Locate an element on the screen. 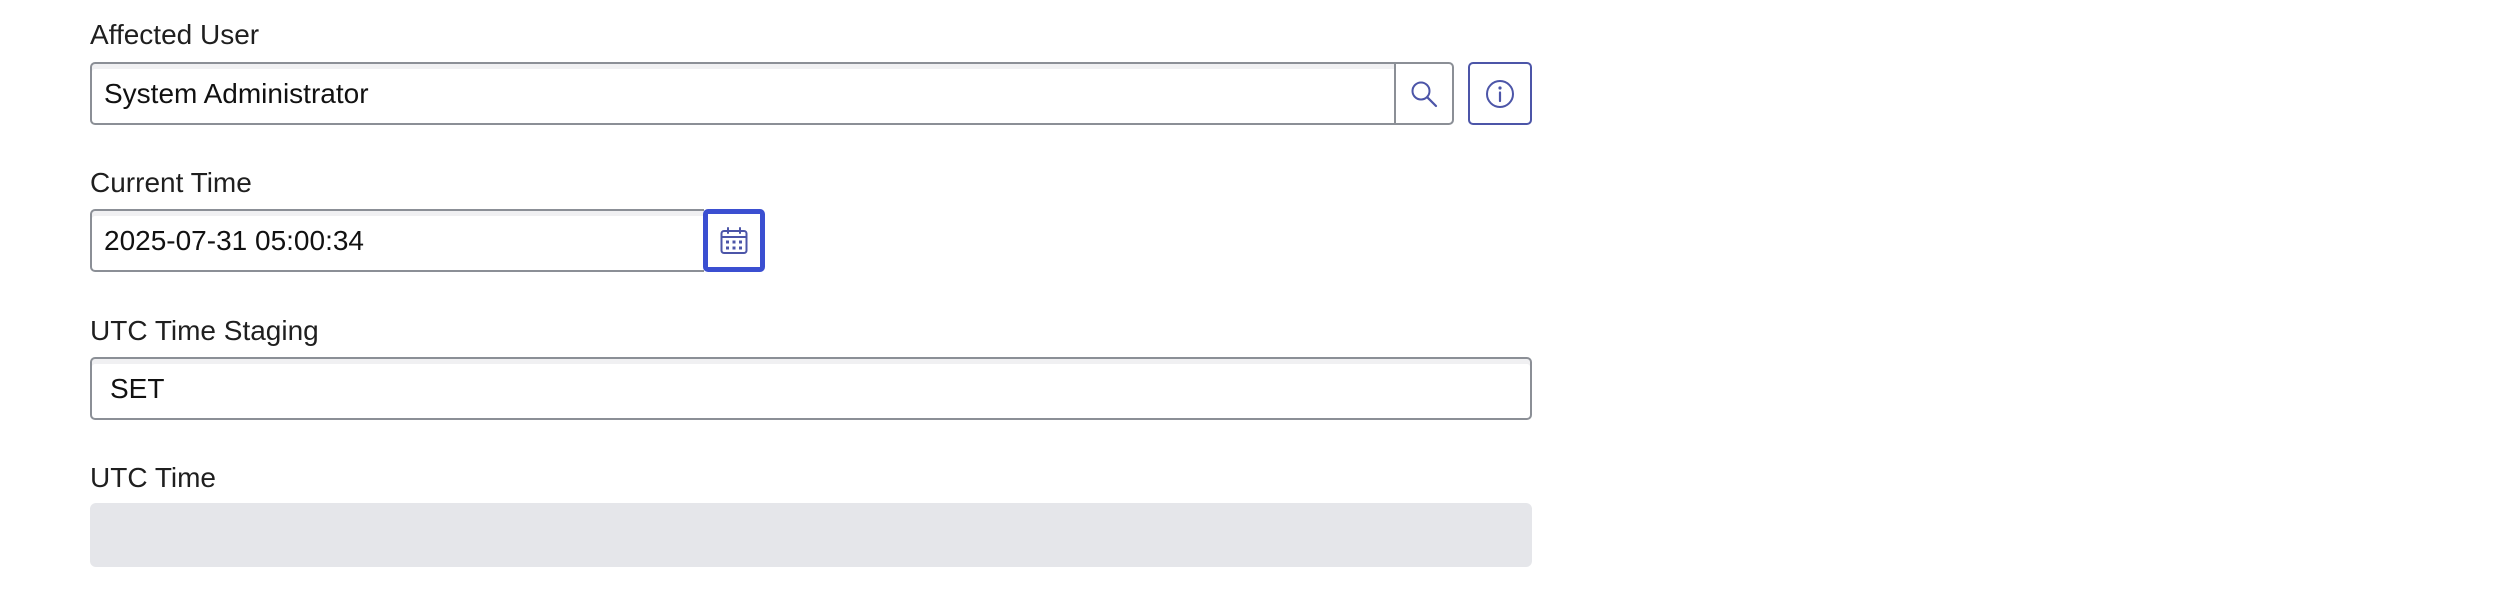  utc-time-staging-input: SET is located at coordinates (811, 388).